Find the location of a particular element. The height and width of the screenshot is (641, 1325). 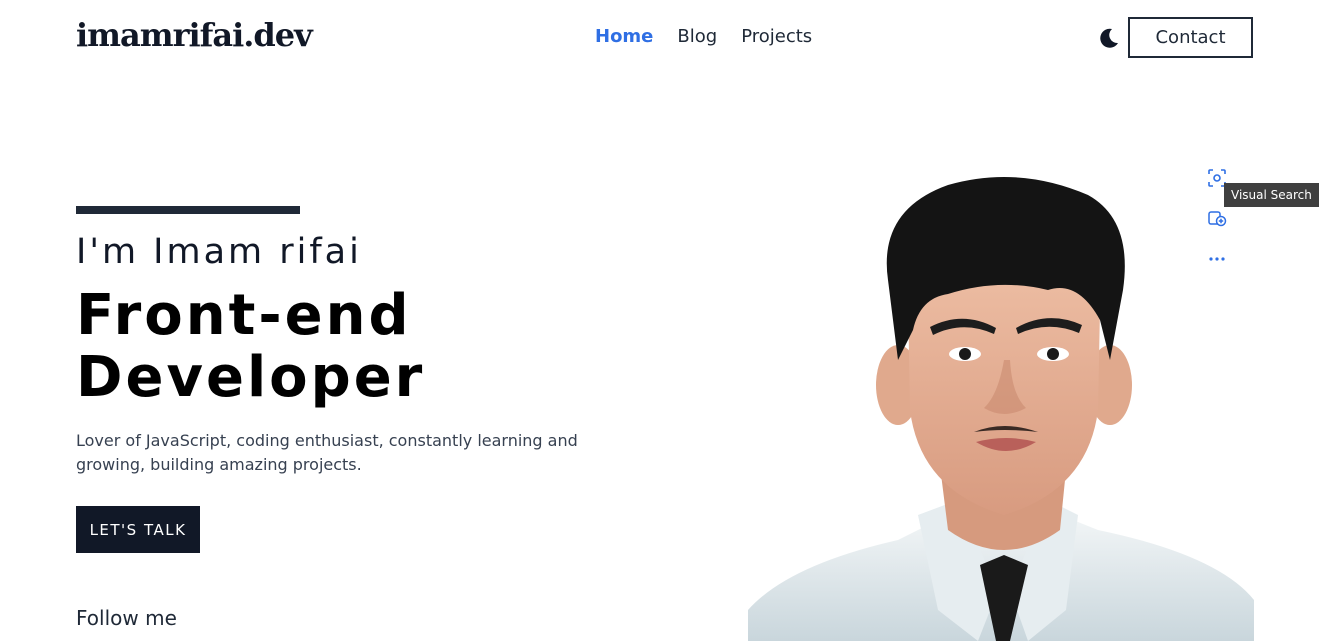

visual-search-tooltip: Visual Search is located at coordinates (1271, 195).